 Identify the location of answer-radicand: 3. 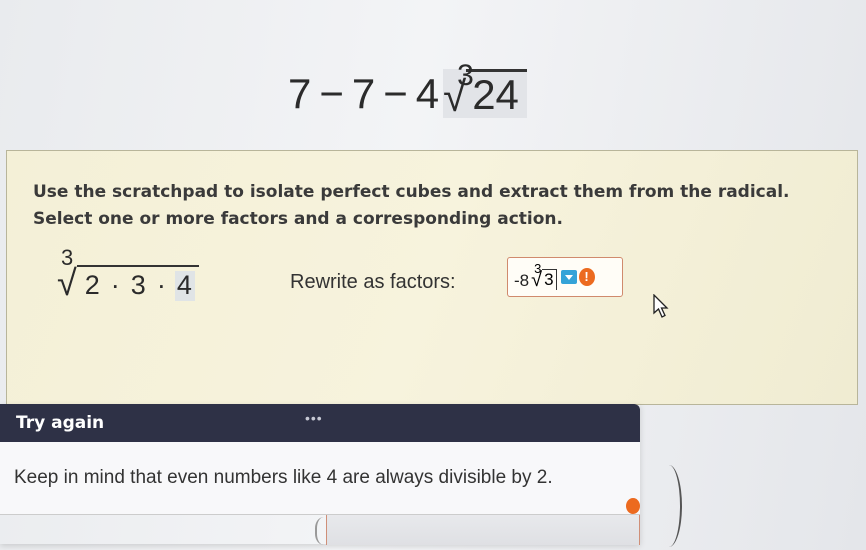
(549, 279).